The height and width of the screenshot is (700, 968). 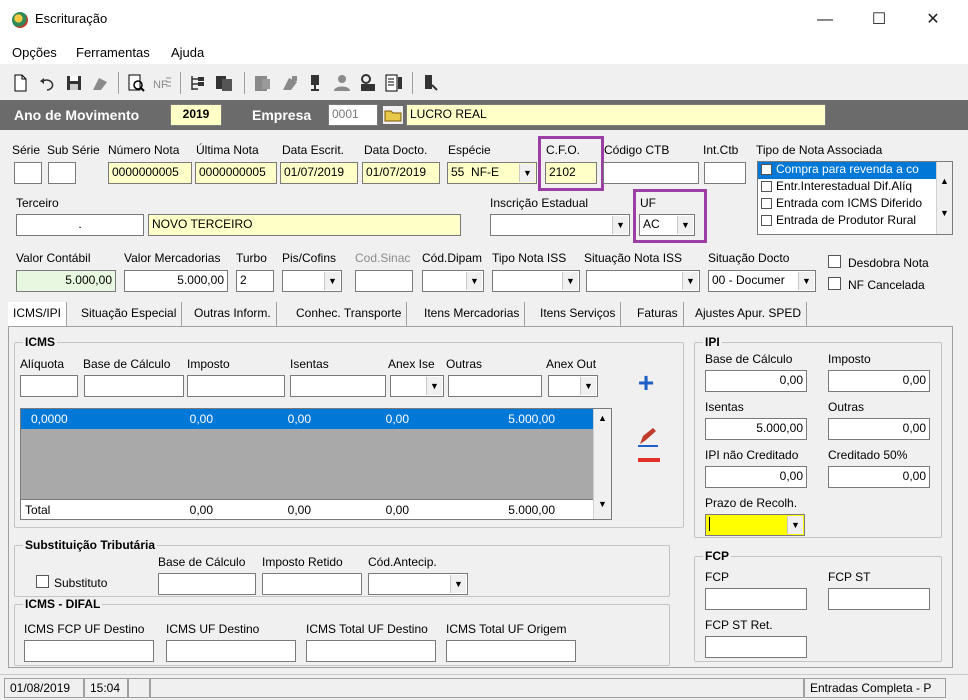 What do you see at coordinates (602, 464) in the screenshot?
I see `grid-scrollbar: ▲ ▼` at bounding box center [602, 464].